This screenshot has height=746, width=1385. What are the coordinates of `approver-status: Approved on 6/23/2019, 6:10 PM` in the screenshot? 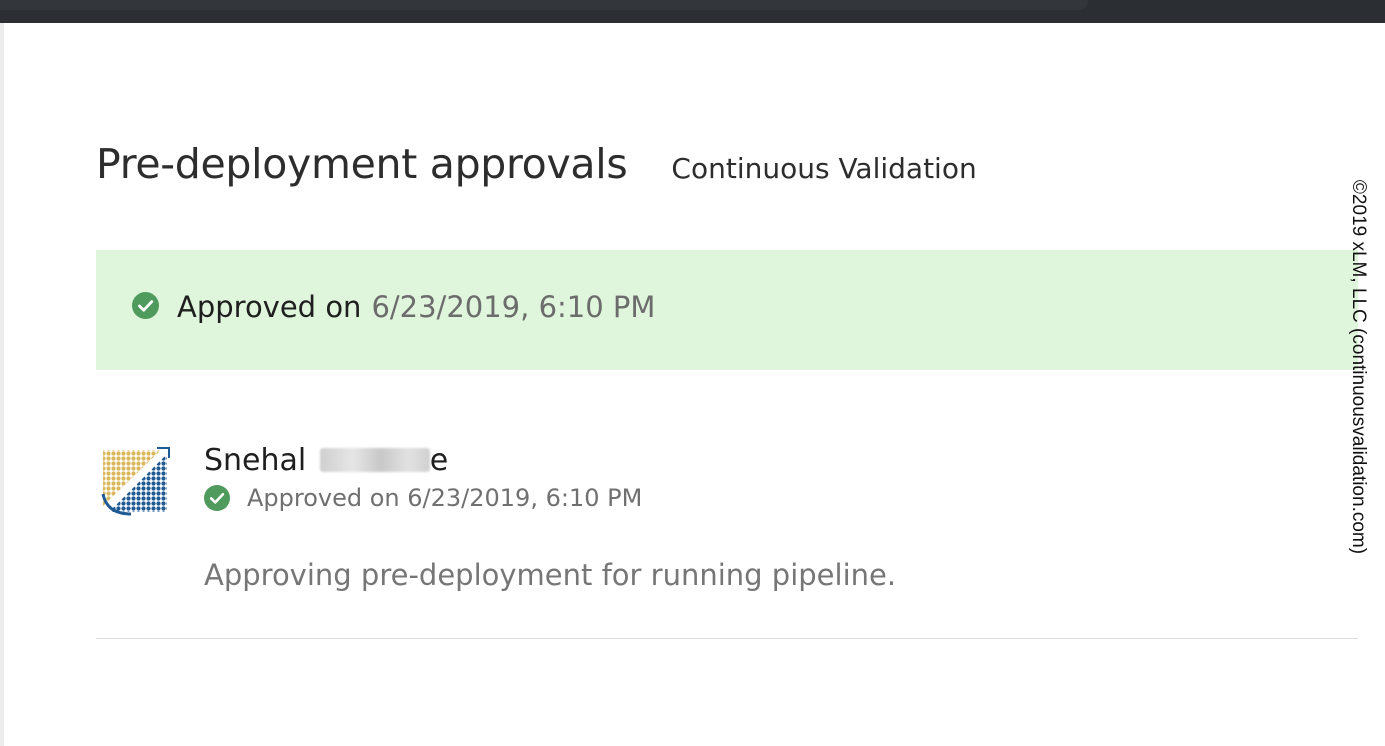 It's located at (423, 498).